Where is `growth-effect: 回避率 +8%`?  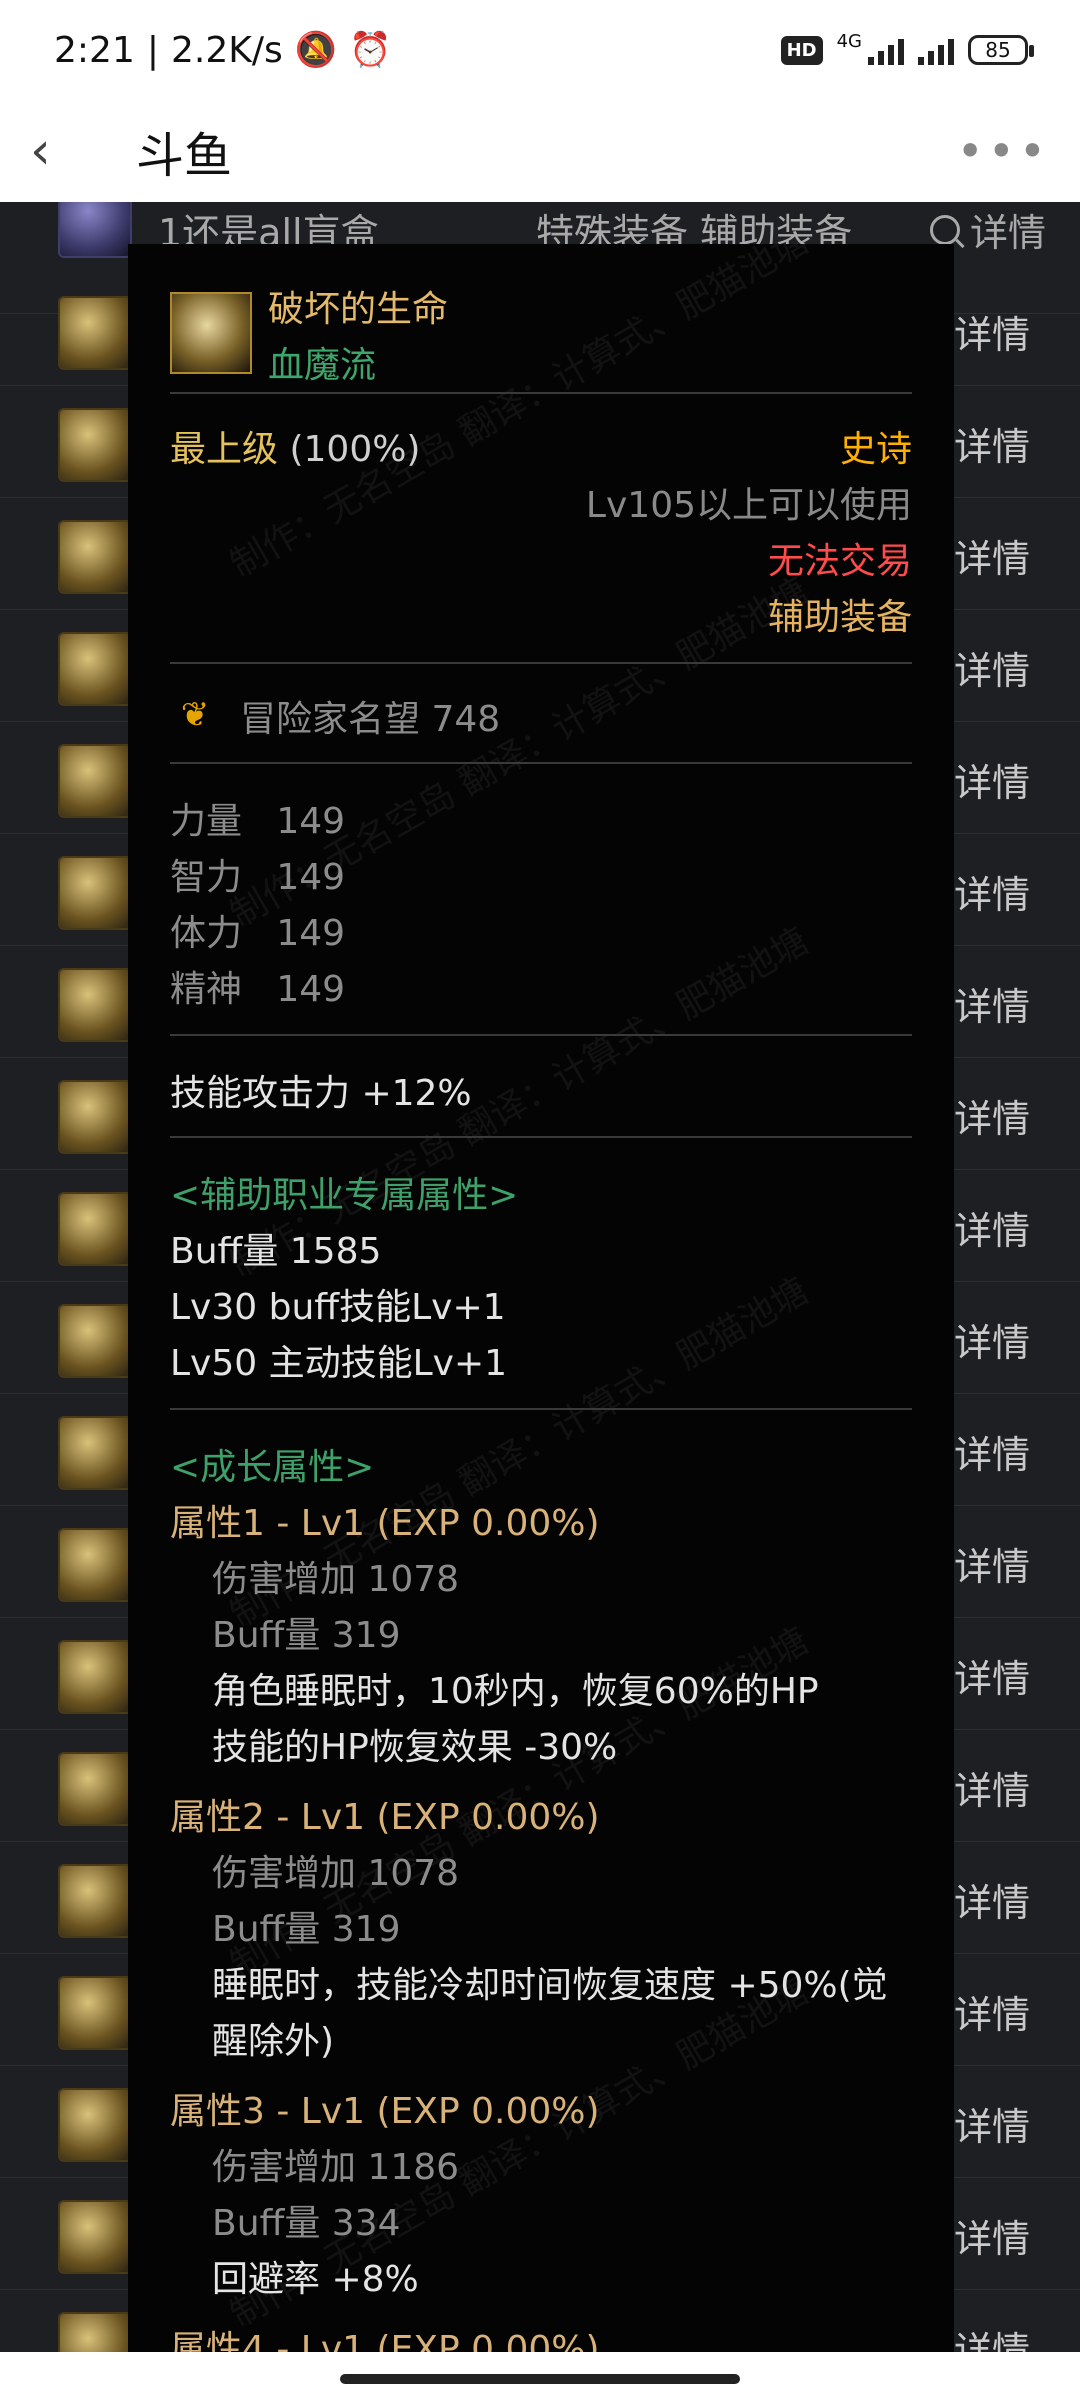 growth-effect: 回避率 +8% is located at coordinates (315, 2279).